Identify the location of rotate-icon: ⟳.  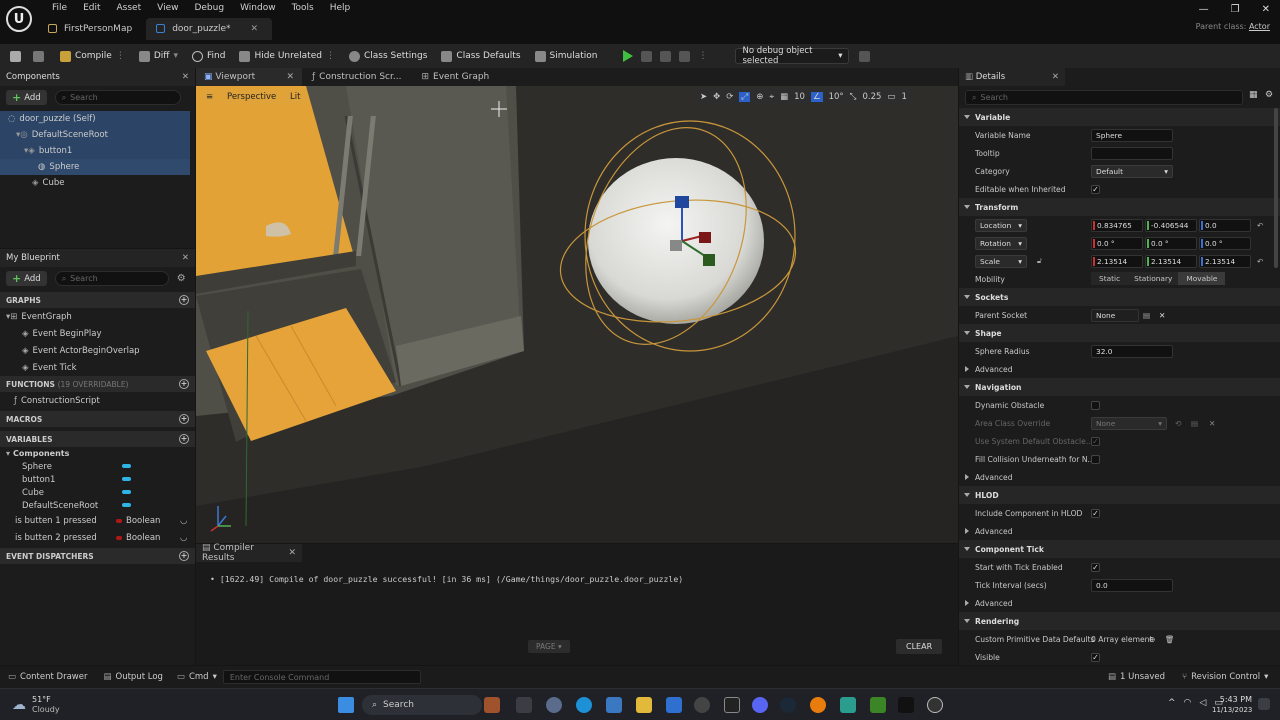
(729, 97).